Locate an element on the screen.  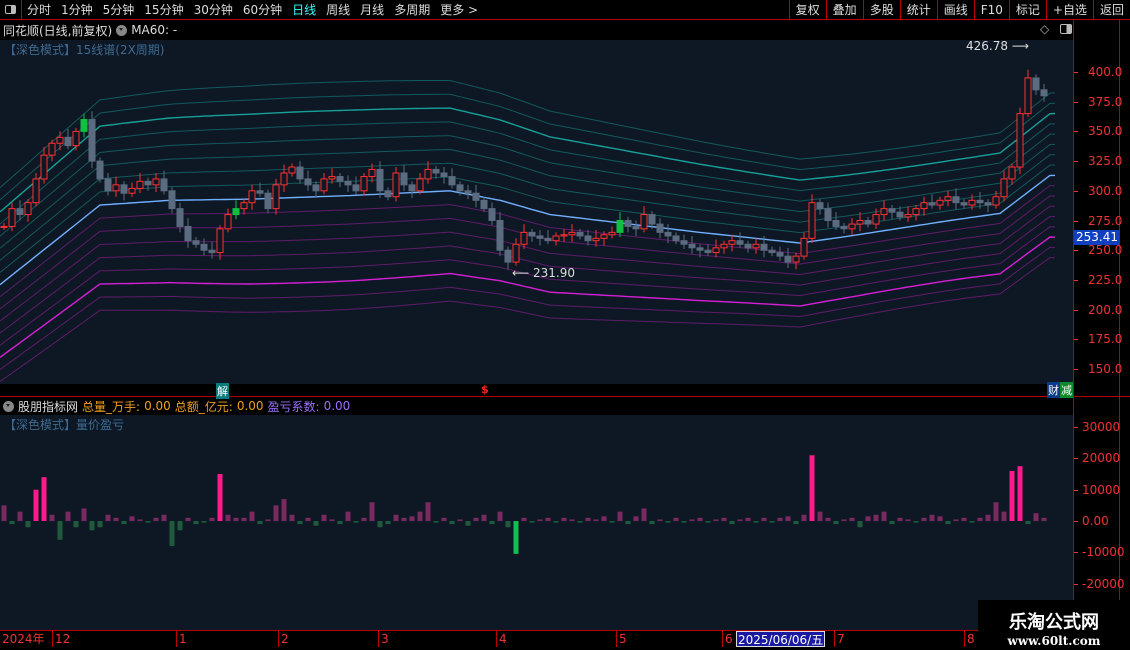
dropdown-icon is located at coordinates (8, 406).